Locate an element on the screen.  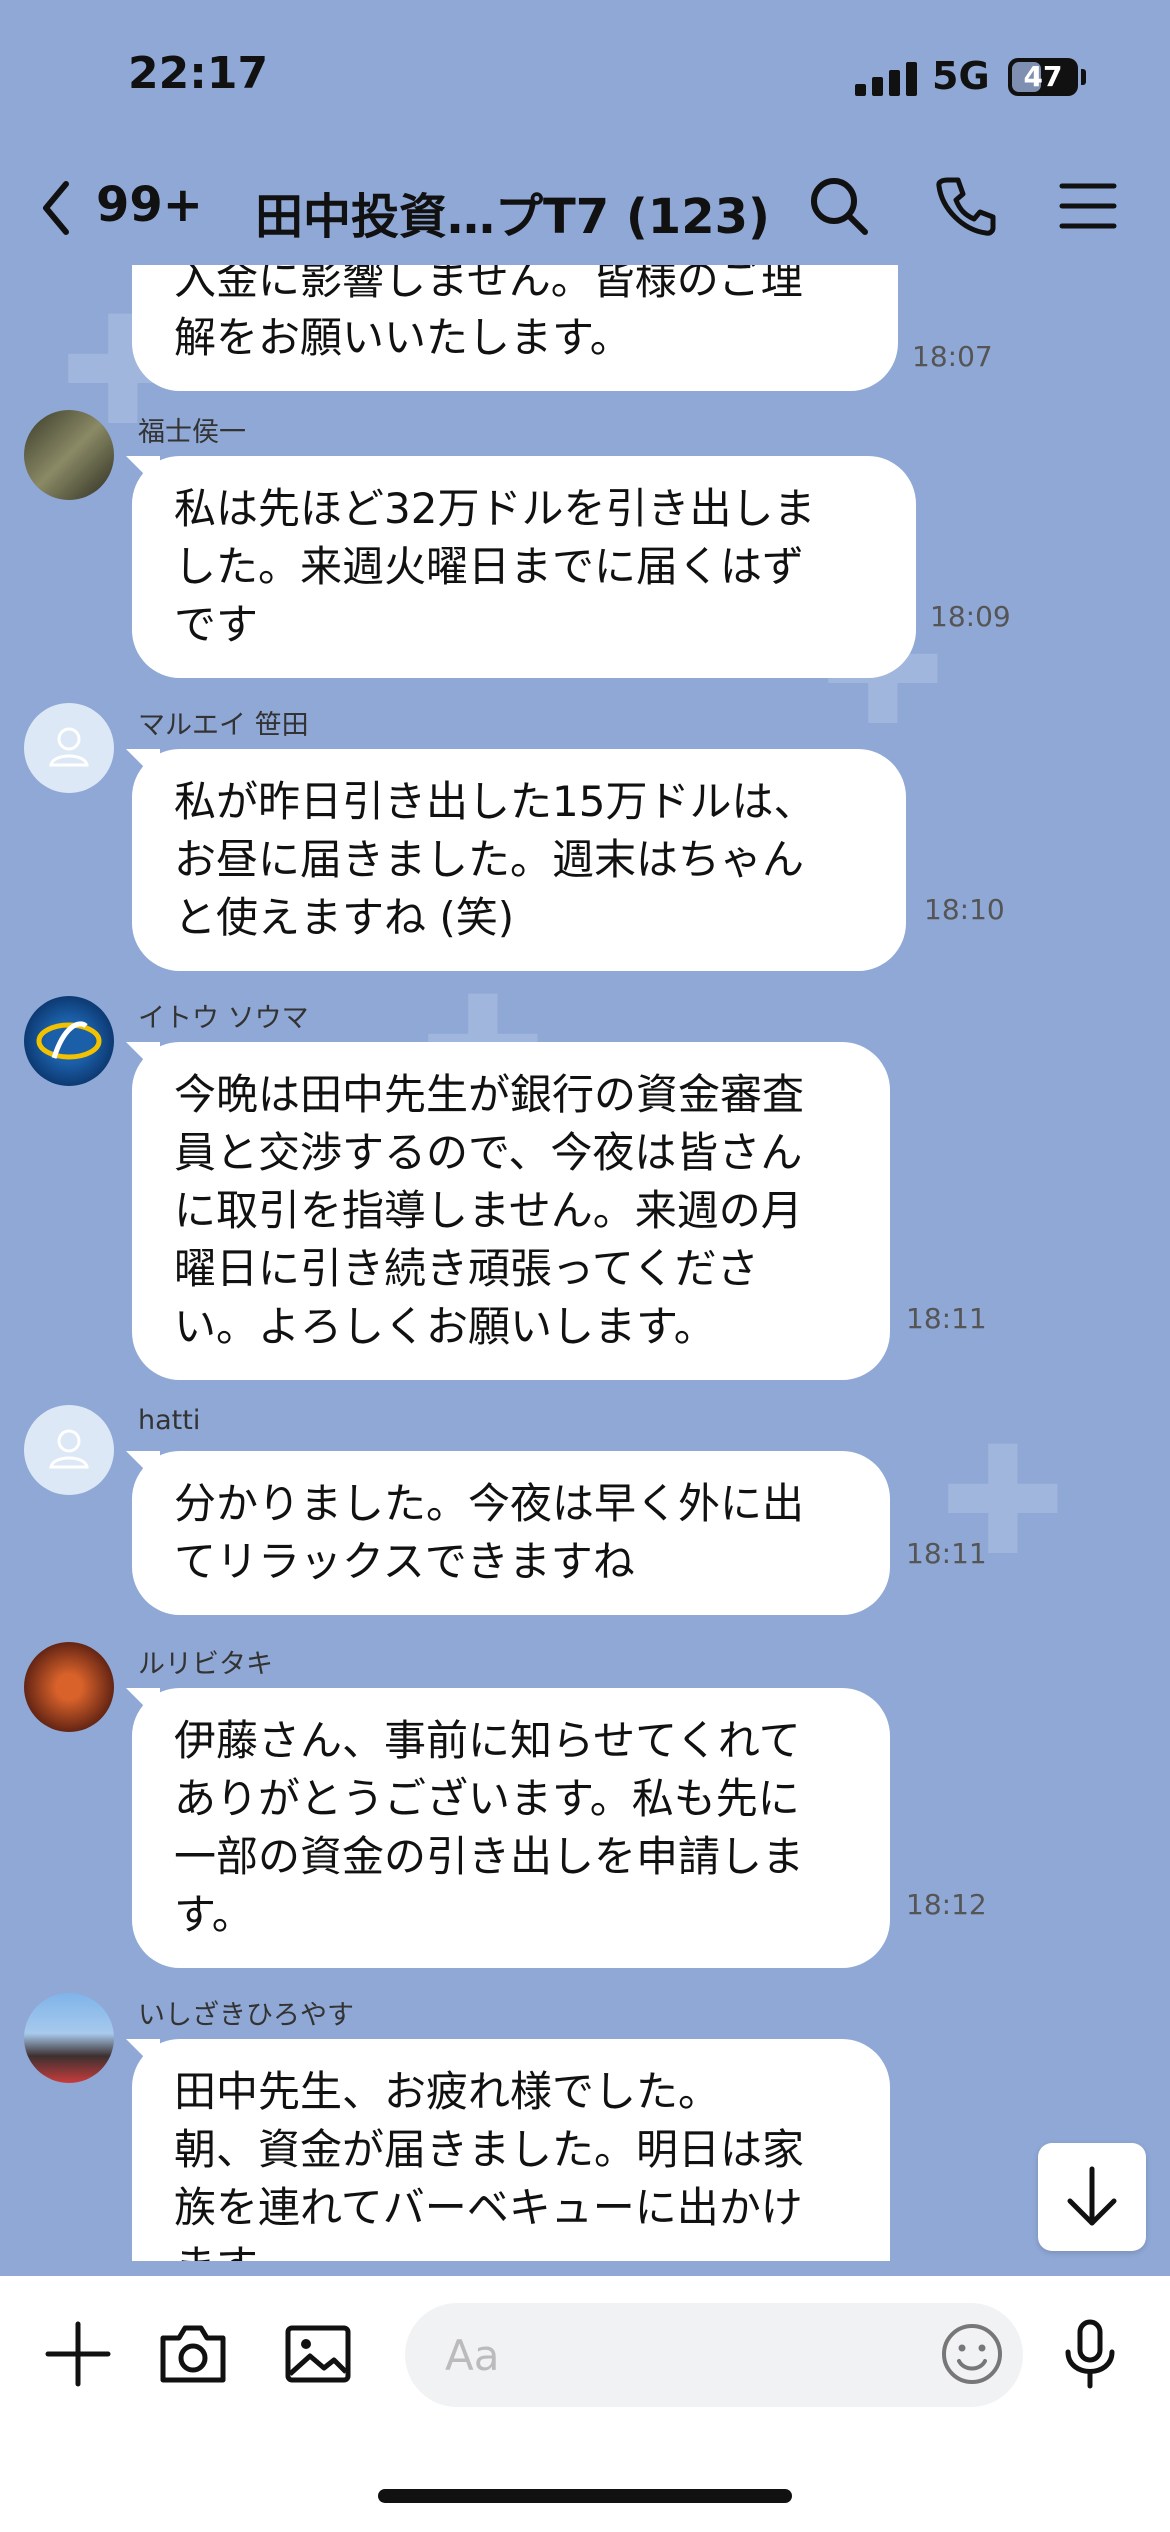
sender-name: ルリビタキ is located at coordinates (205, 1664).